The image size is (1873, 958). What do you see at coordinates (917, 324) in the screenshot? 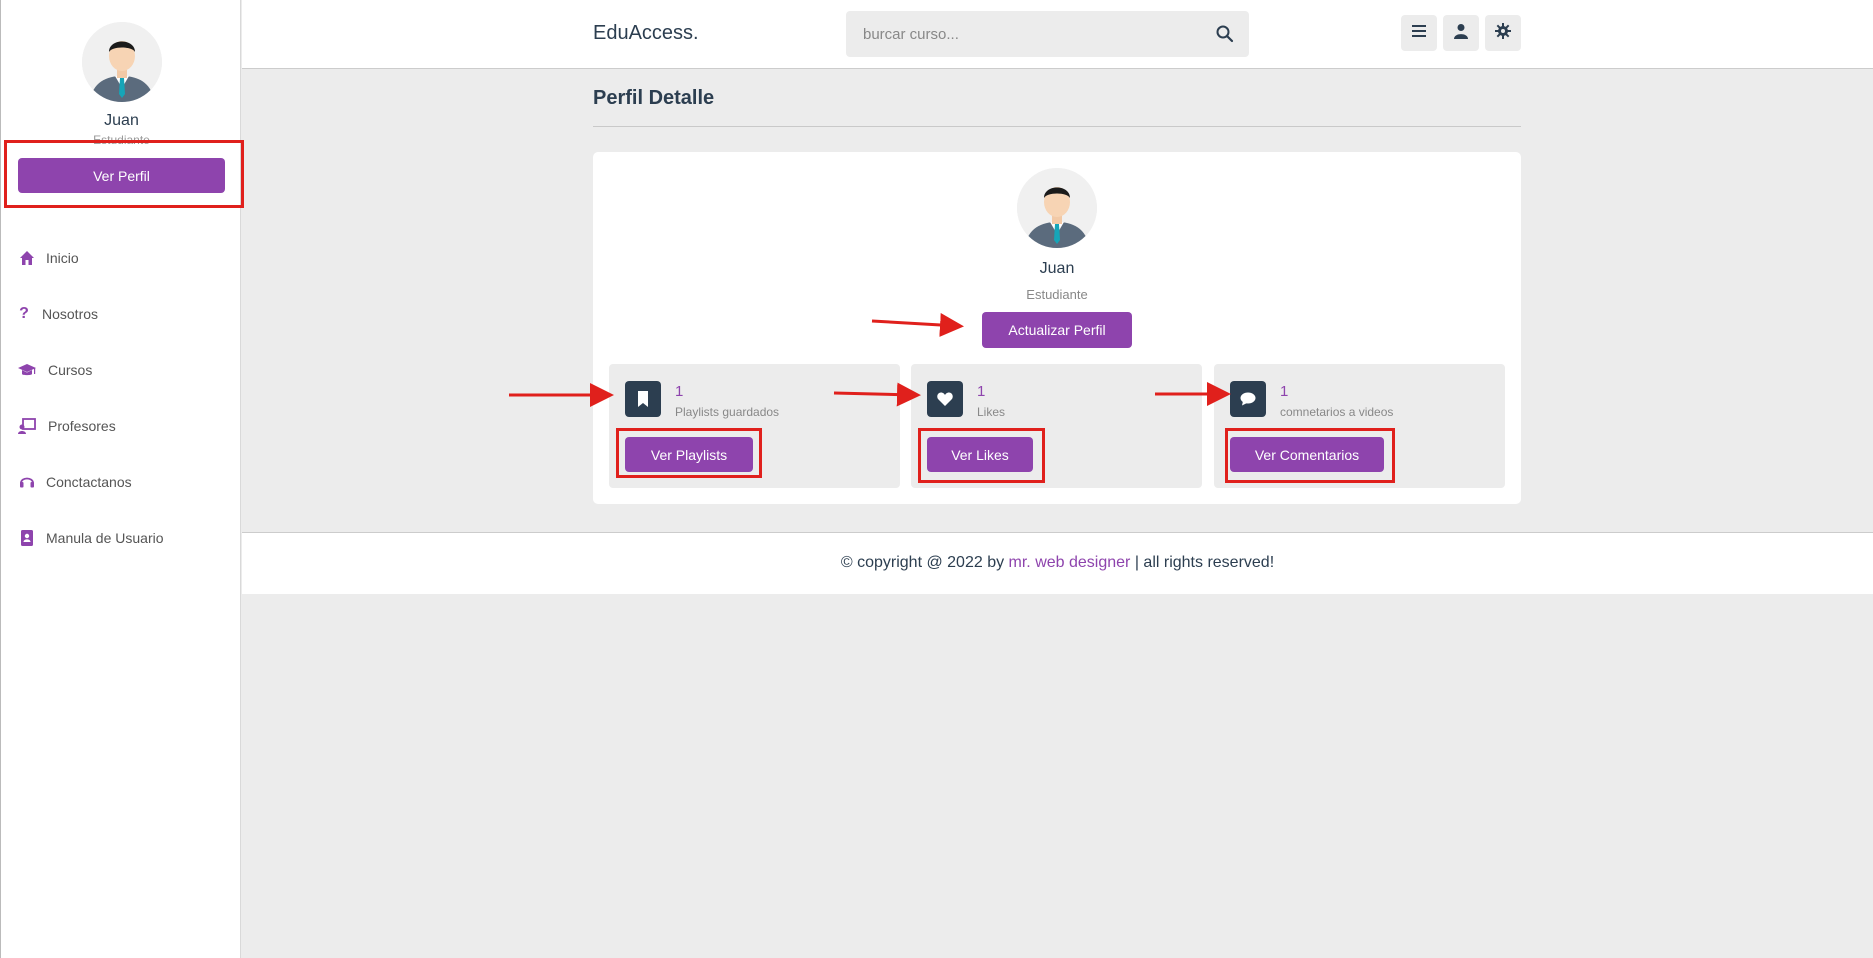
I see `arrow-update-profile` at bounding box center [917, 324].